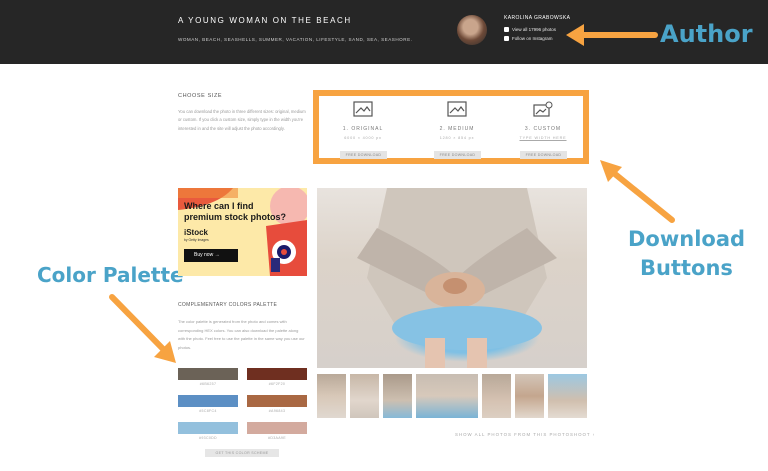  I want to click on author-arrowhead, so click(575, 35).